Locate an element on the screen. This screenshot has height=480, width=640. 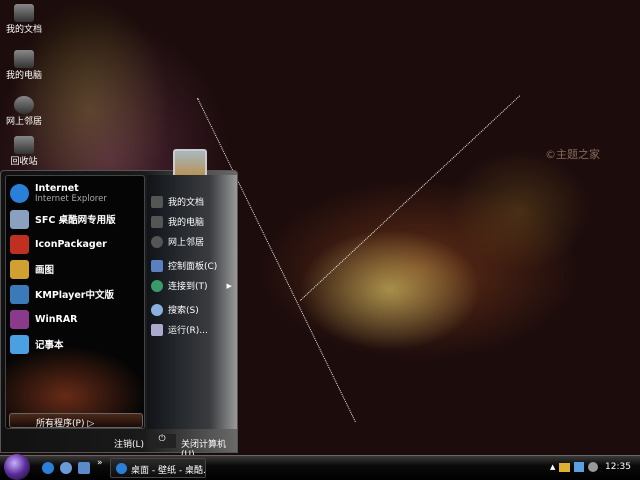
menu-item-kmplayer: KMPlayer中文版 is located at coordinates (62, 294).